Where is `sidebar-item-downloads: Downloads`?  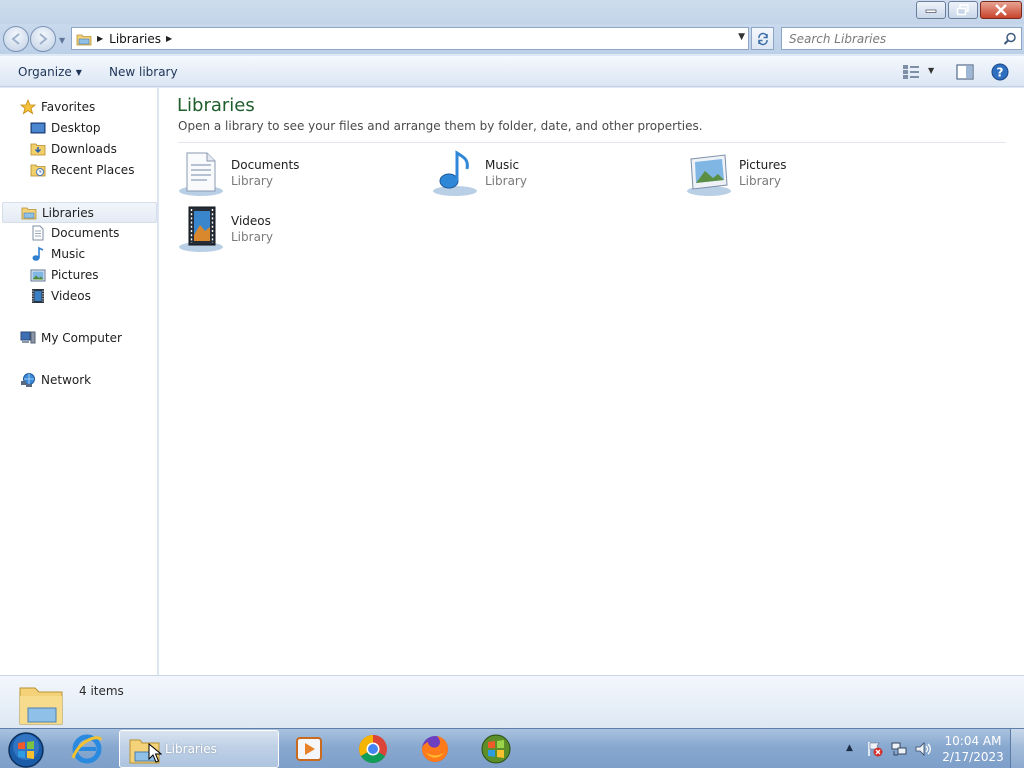 sidebar-item-downloads: Downloads is located at coordinates (79, 149).